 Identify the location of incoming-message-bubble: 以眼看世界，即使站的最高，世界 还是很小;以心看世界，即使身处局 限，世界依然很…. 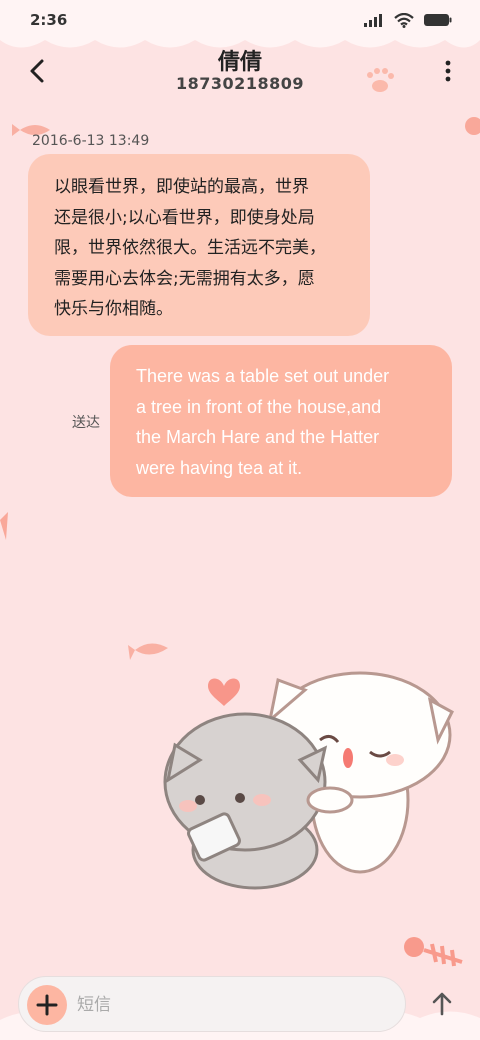
(199, 245).